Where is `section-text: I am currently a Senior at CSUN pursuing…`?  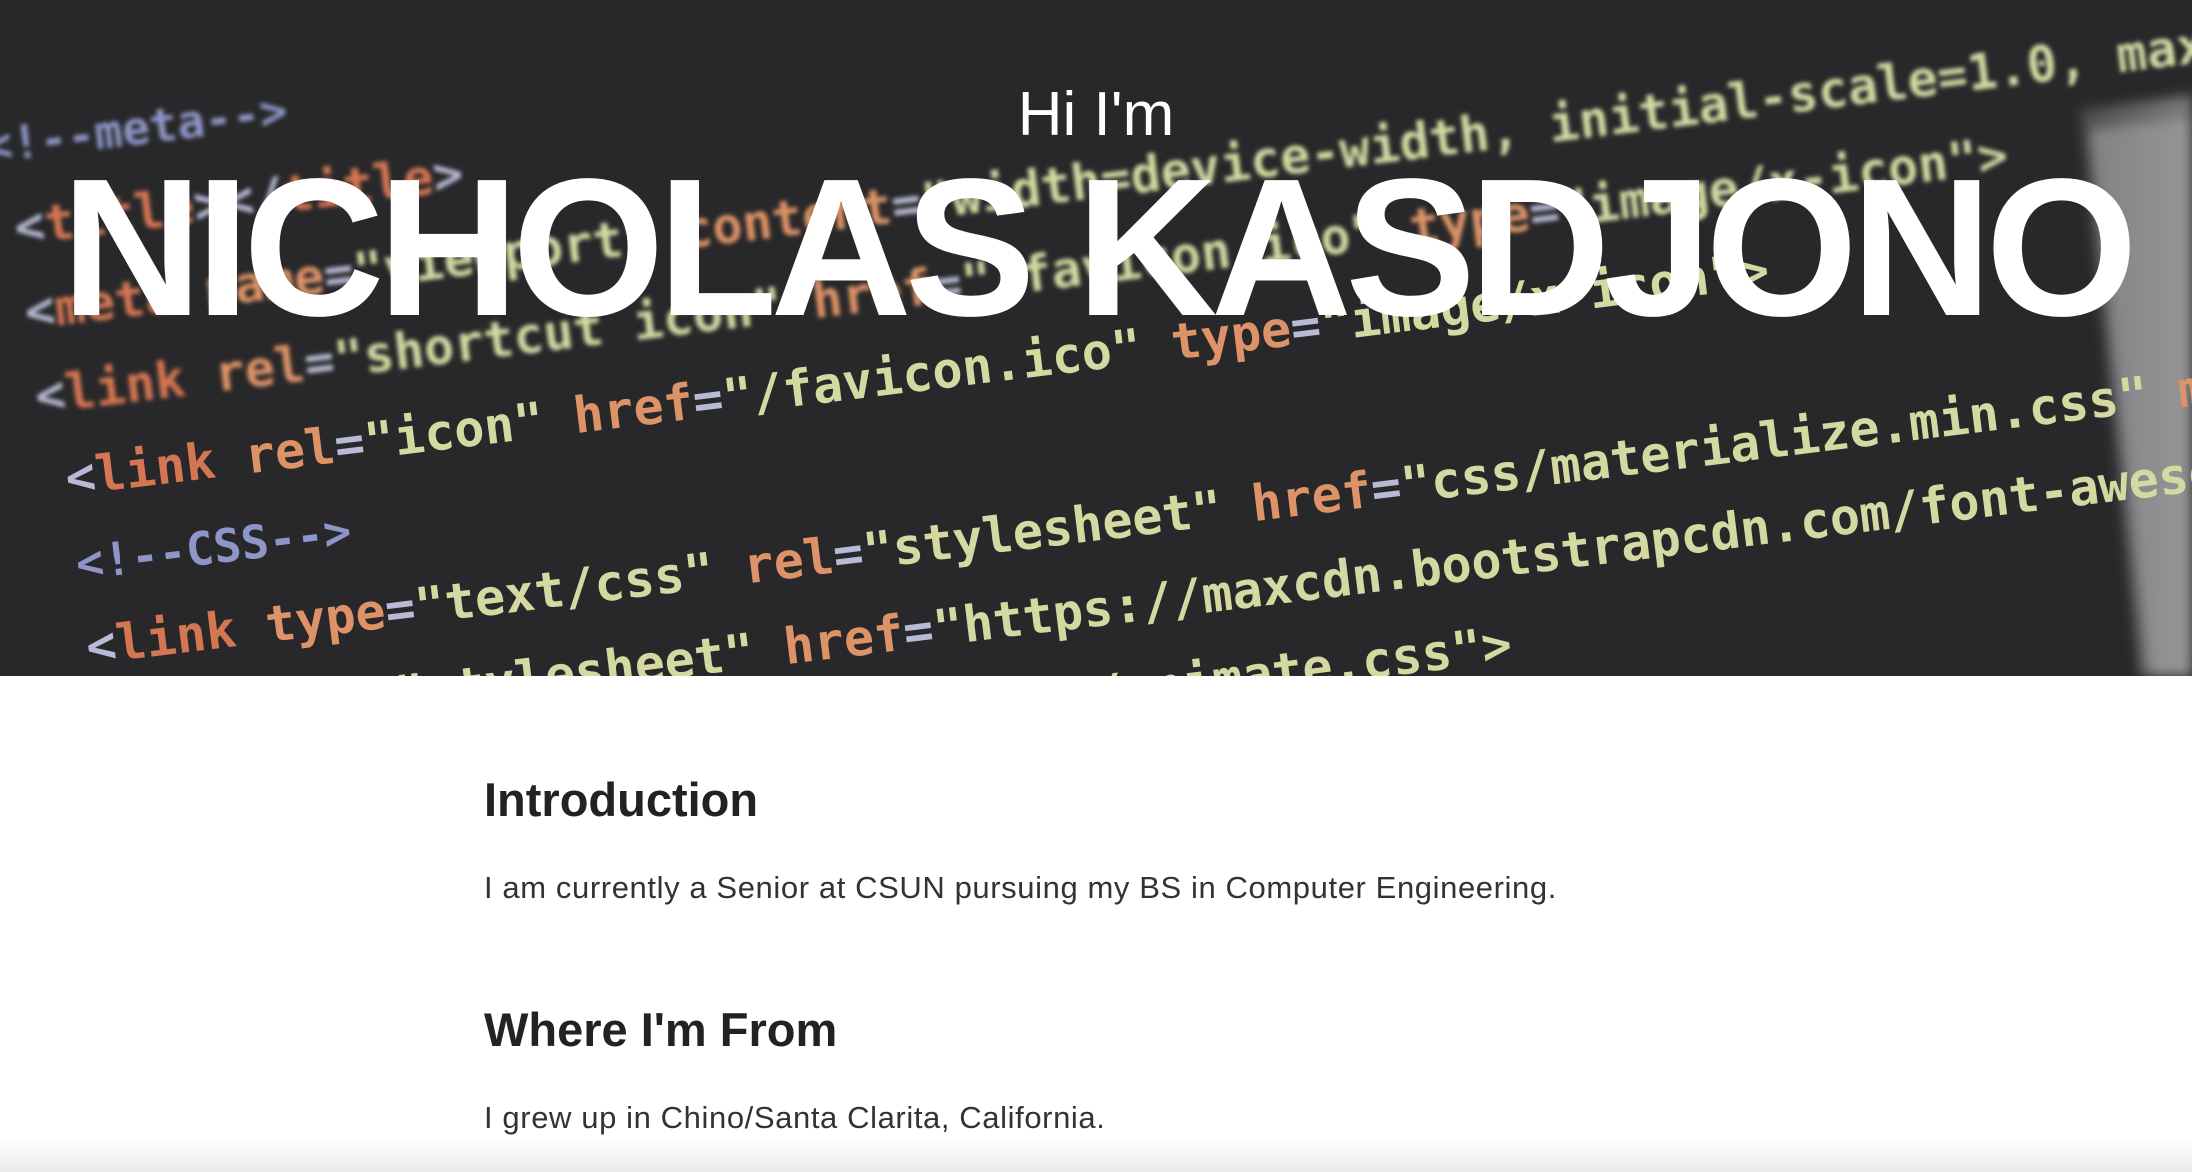
section-text: I am currently a Senior at CSUN pursuing… is located at coordinates (1020, 887).